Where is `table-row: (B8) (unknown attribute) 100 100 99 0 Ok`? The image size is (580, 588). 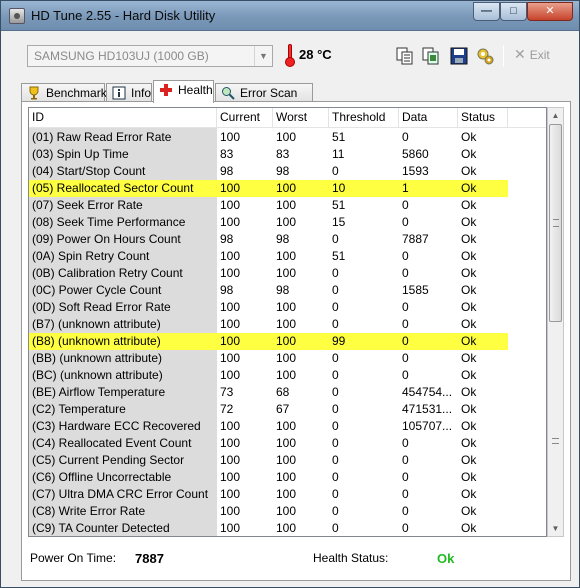
table-row: (B8) (unknown attribute) 100 100 99 0 Ok is located at coordinates (268, 341).